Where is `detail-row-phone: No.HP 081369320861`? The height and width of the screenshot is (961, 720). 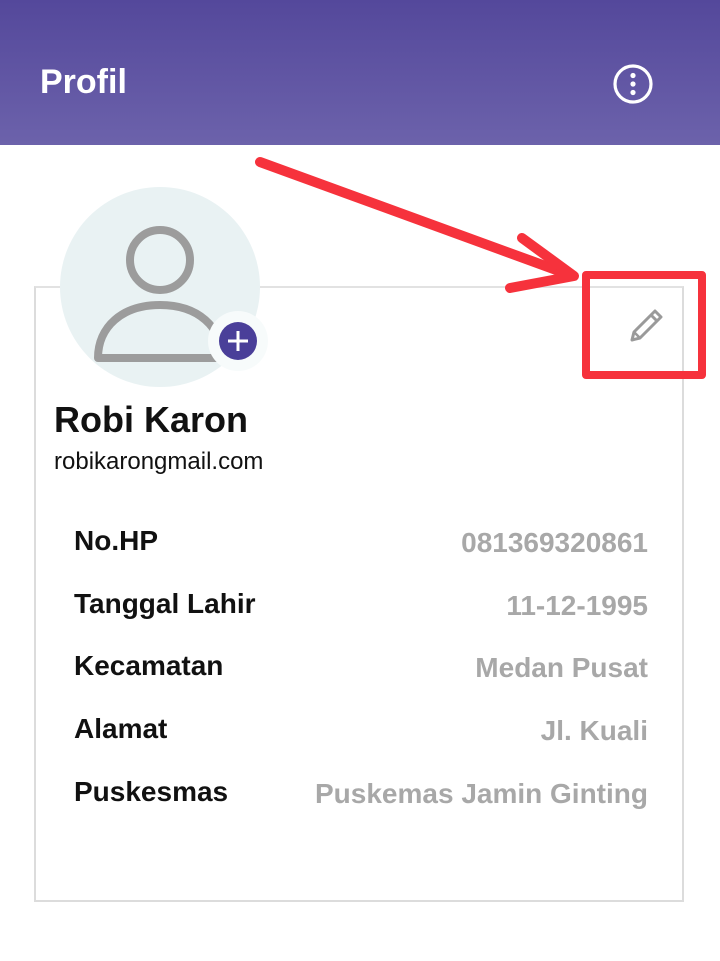
detail-row-phone: No.HP 081369320861 is located at coordinates (361, 543).